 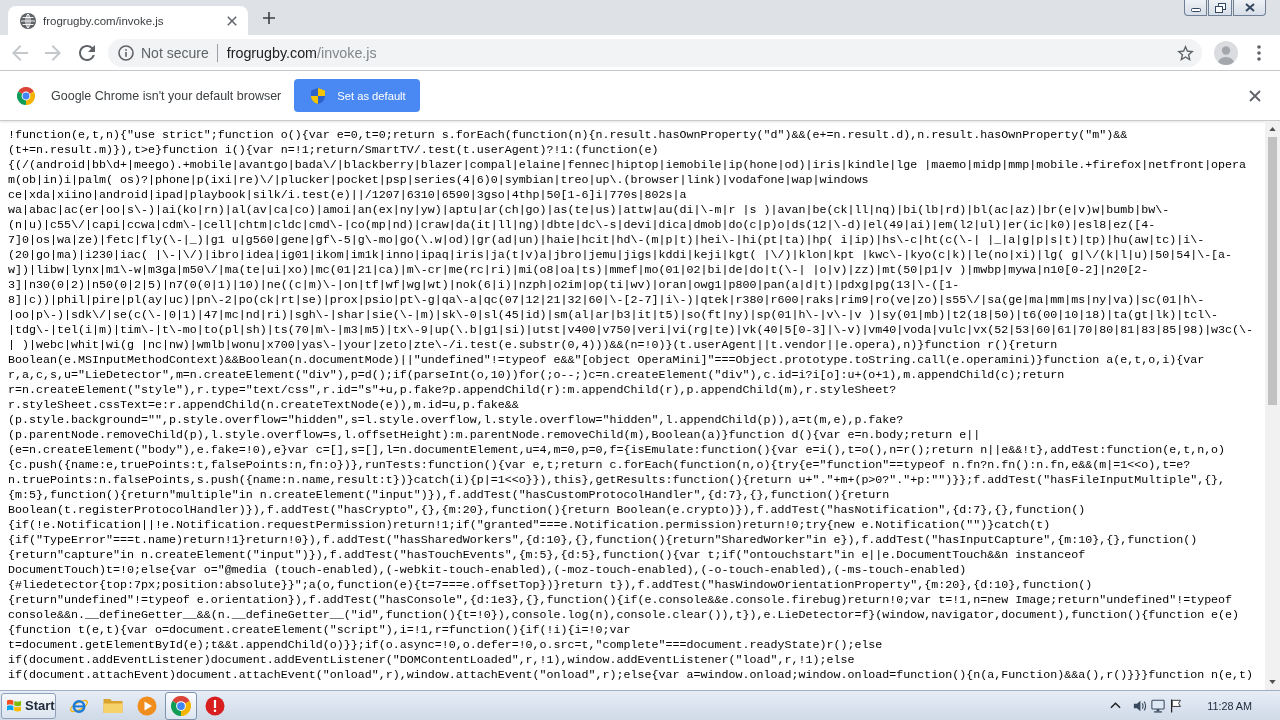 I want to click on scrollbar-track, so click(x=1272, y=405).